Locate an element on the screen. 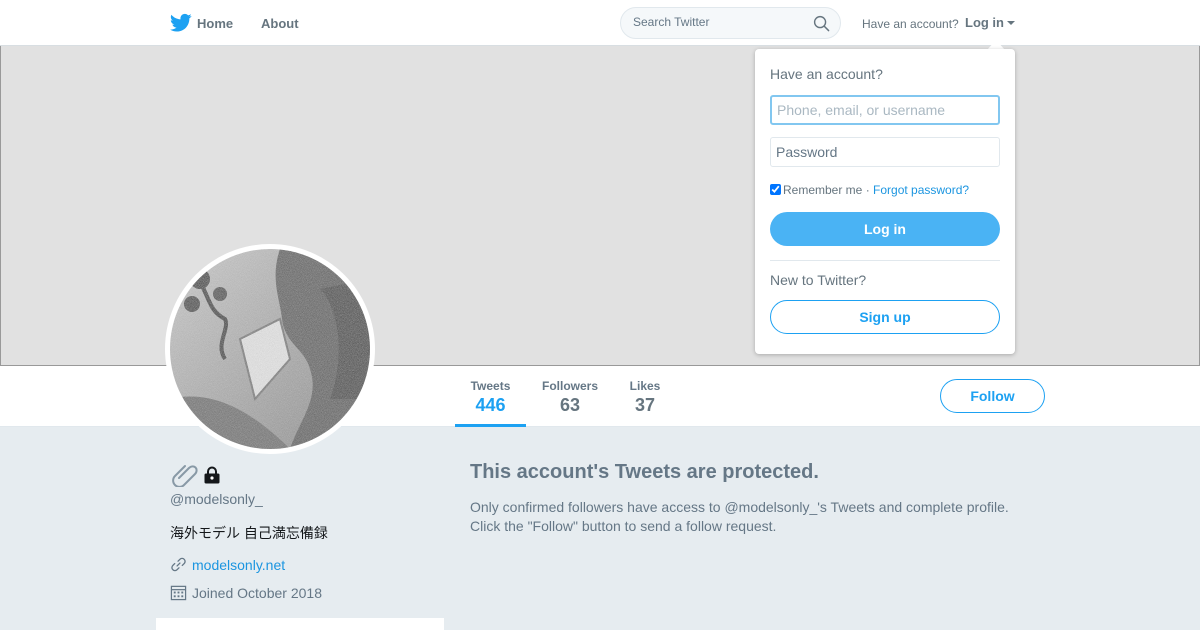  stat-likes: Likes 37 is located at coordinates (645, 397).